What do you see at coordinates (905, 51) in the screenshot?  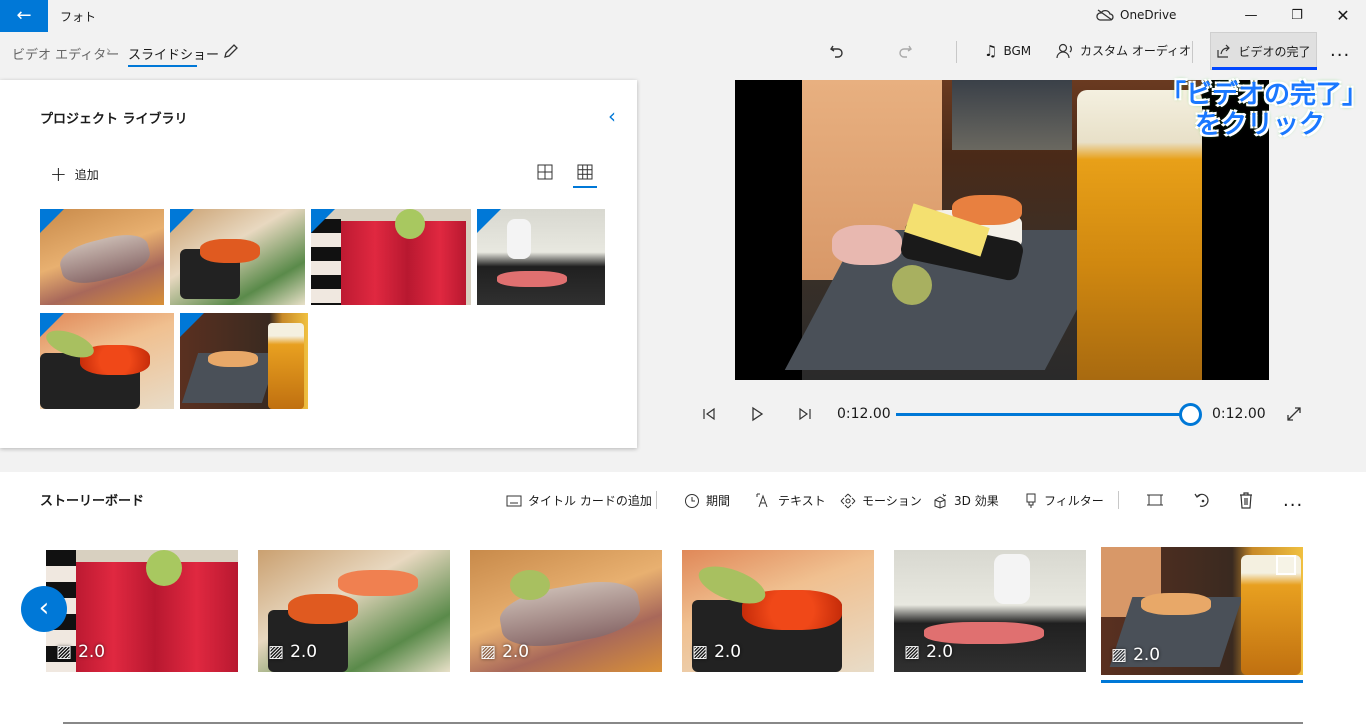 I see `redo-icon` at bounding box center [905, 51].